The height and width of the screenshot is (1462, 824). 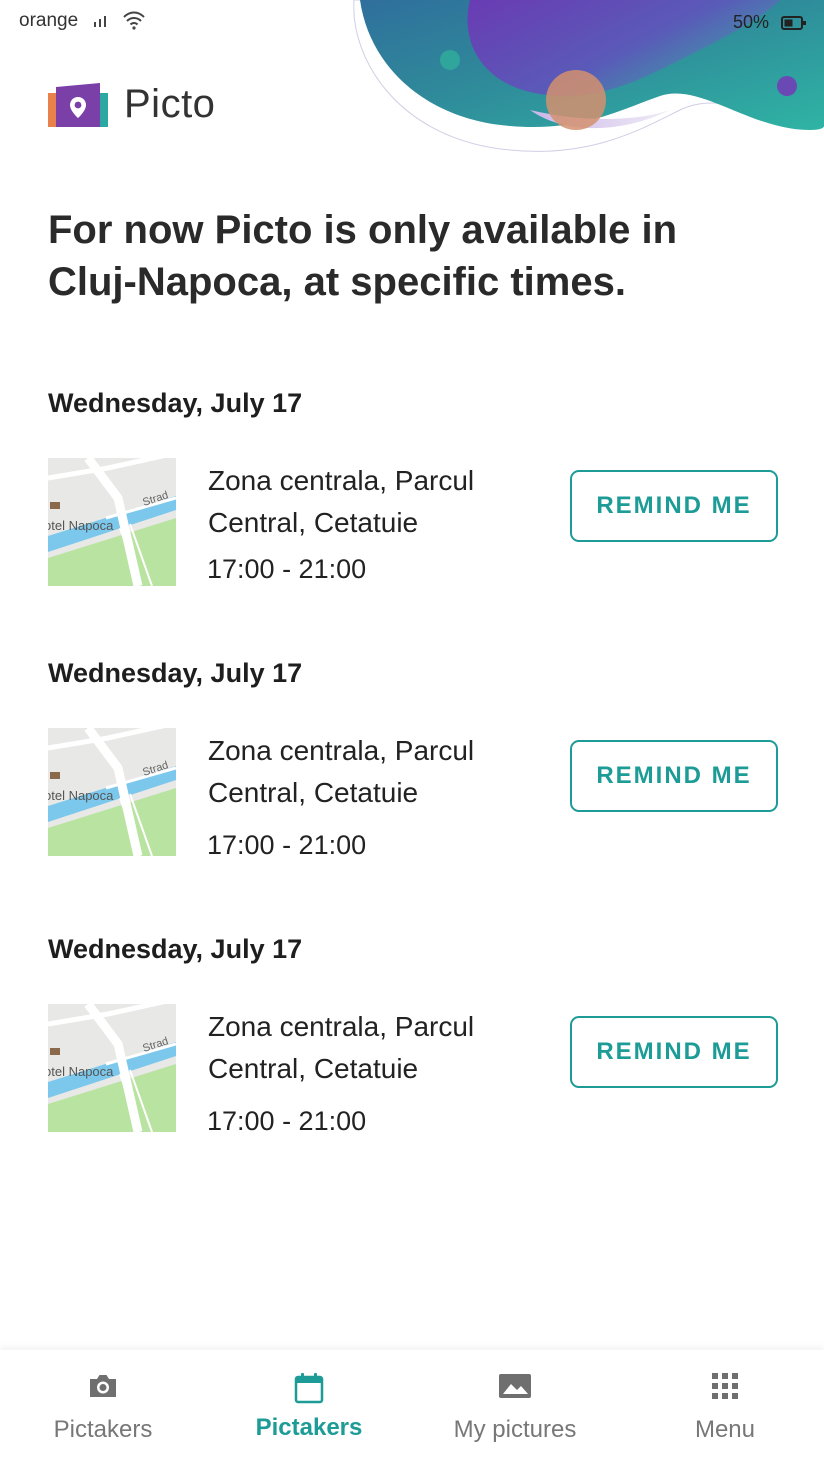 What do you see at coordinates (103, 1388) in the screenshot?
I see `camera-icon` at bounding box center [103, 1388].